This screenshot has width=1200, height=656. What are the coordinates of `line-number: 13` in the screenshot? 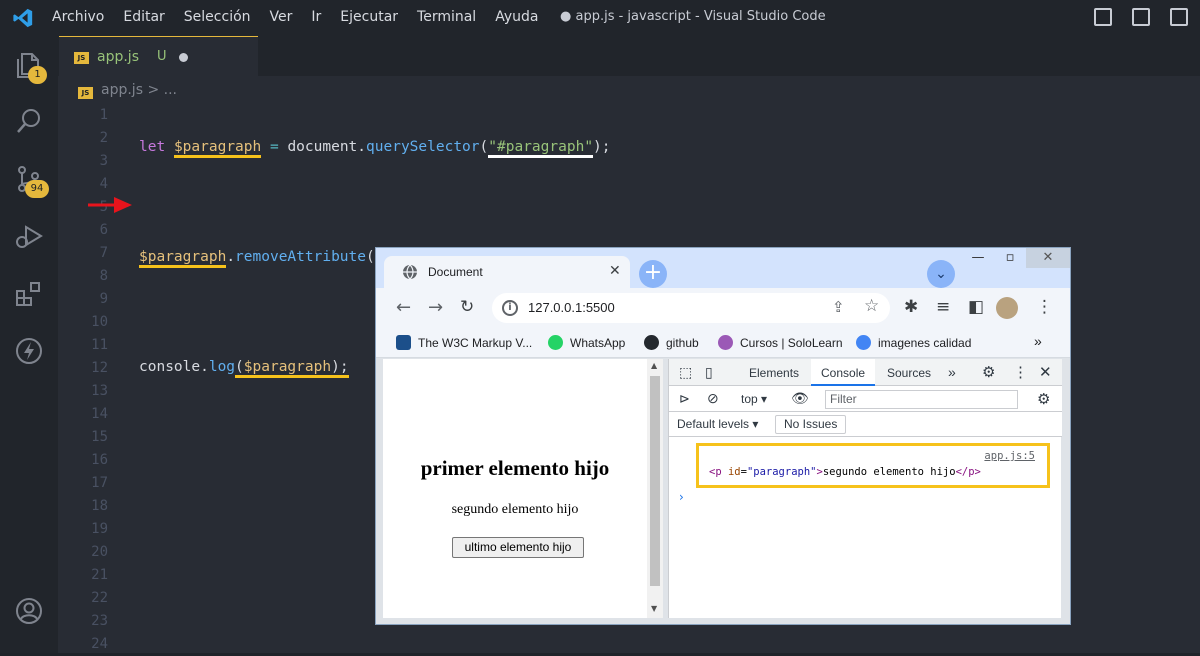 It's located at (99, 391).